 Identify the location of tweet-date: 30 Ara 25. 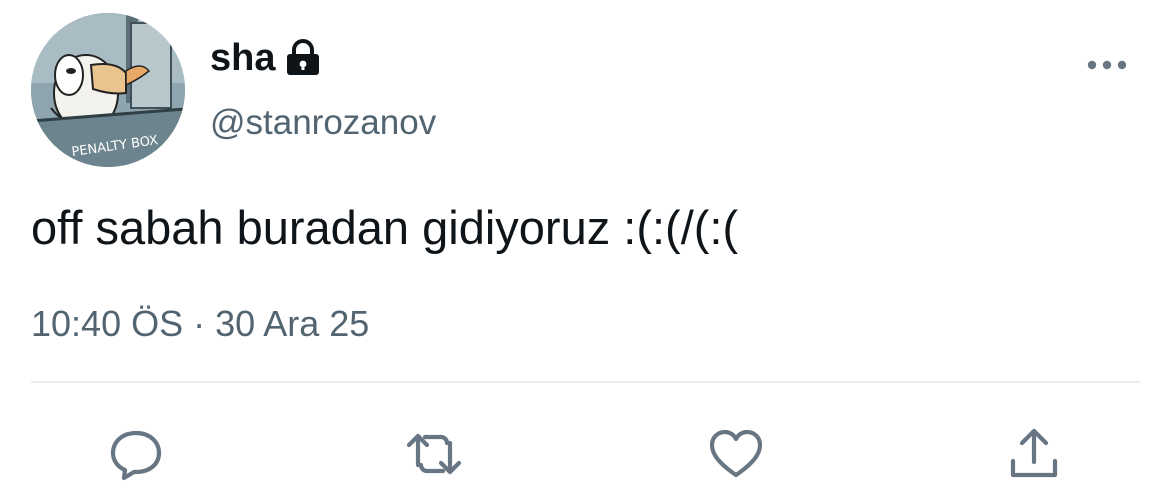
(292, 323).